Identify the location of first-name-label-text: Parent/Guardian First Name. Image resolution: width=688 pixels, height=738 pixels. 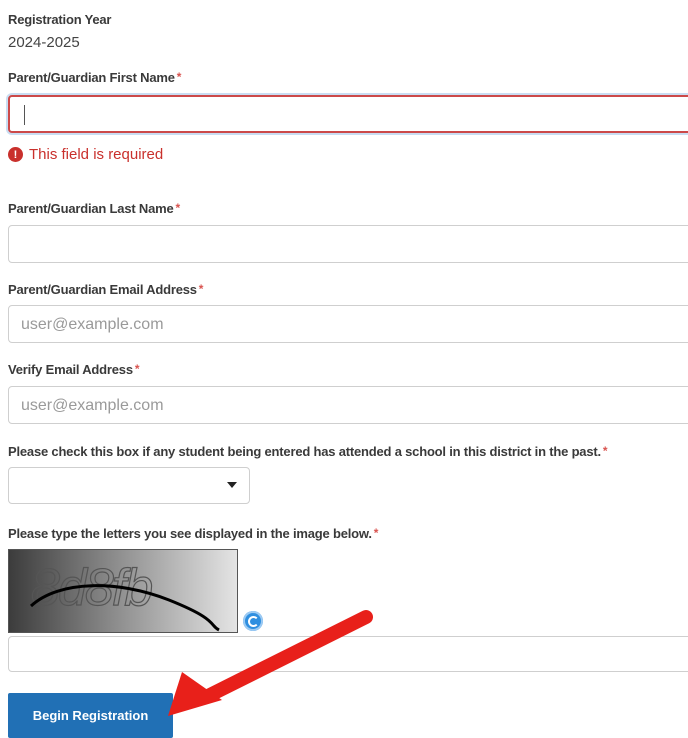
(91, 77).